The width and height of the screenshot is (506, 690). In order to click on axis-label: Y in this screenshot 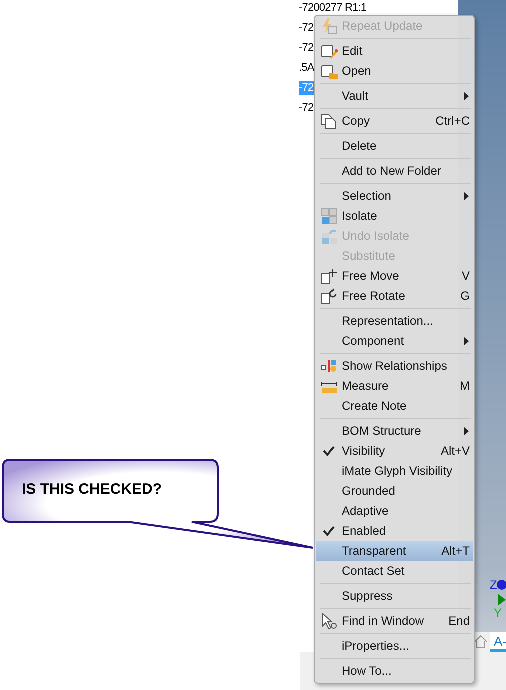, I will do `click(498, 613)`.